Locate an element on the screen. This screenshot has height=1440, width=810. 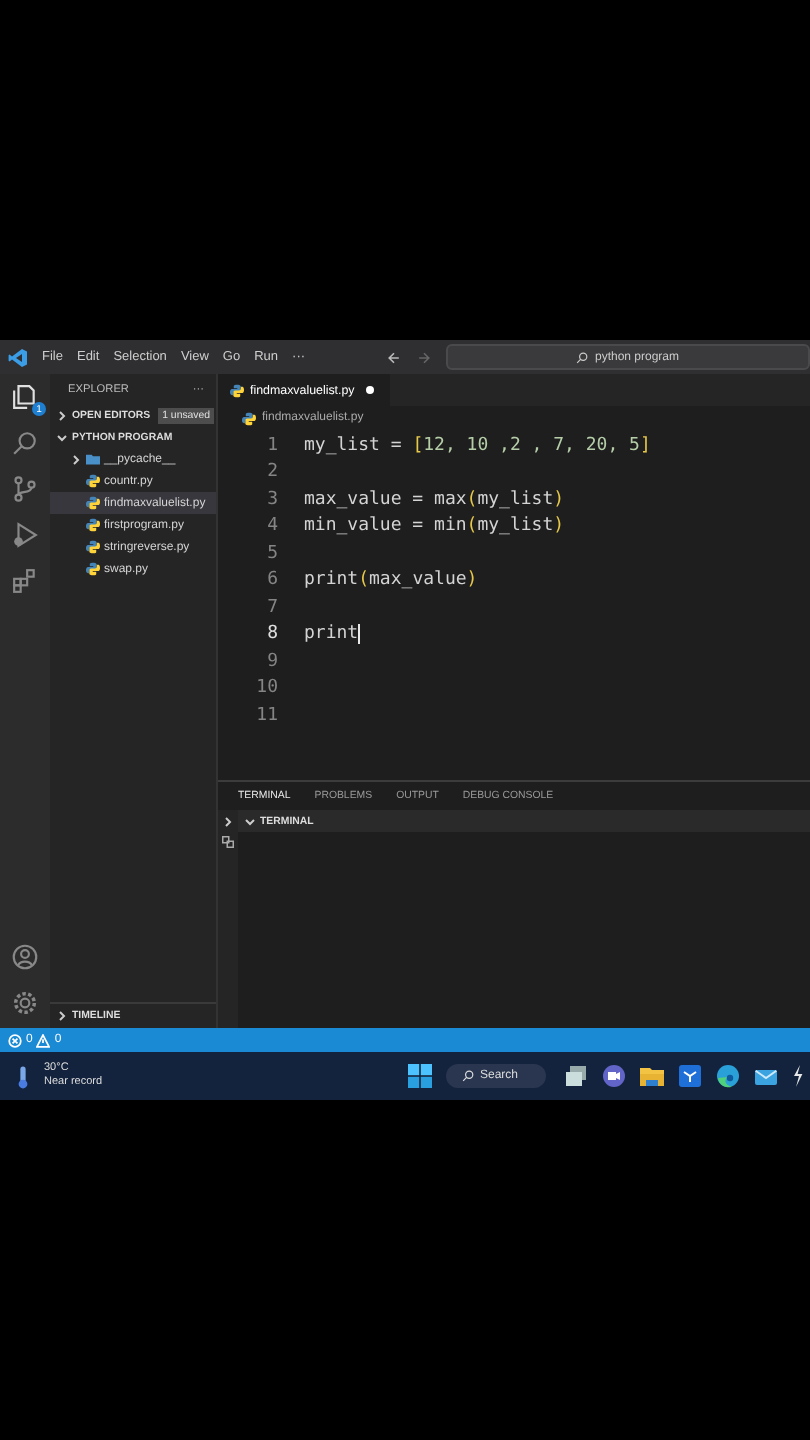
thermometer-icon is located at coordinates (23, 1076).